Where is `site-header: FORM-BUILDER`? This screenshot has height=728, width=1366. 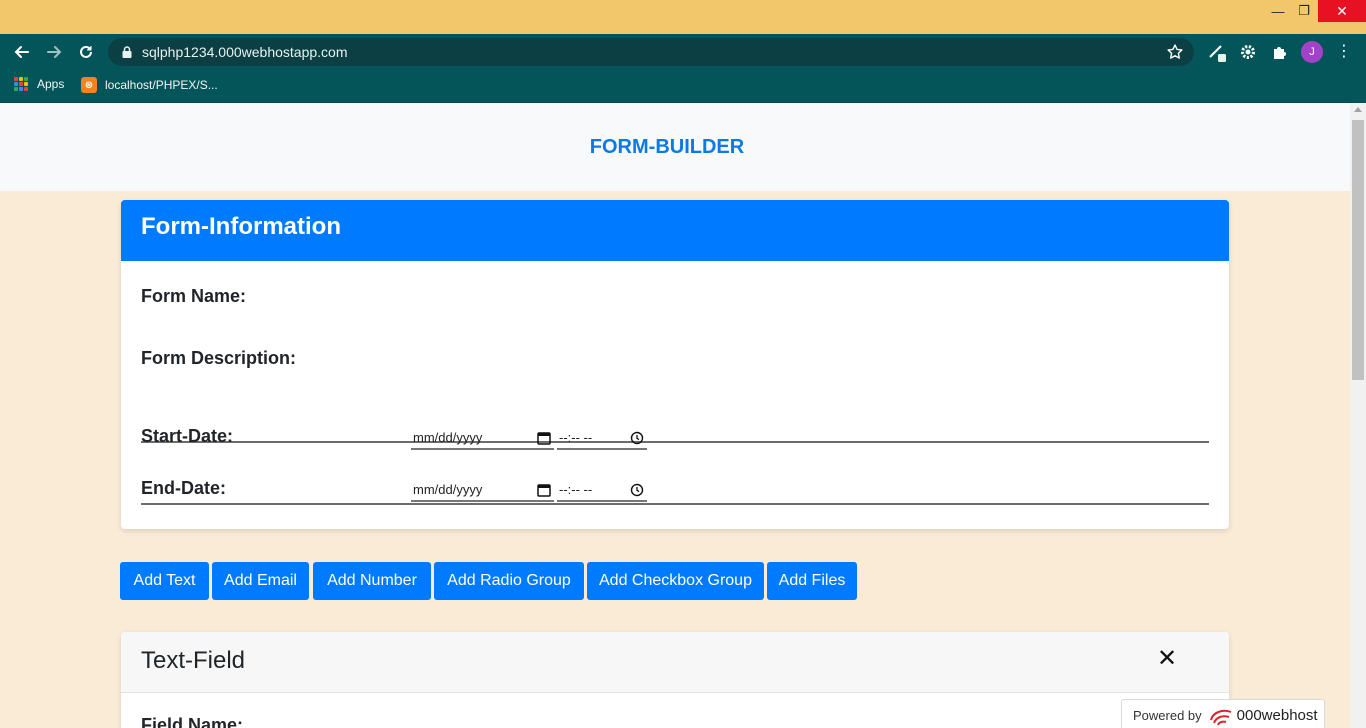
site-header: FORM-BUILDER is located at coordinates (675, 147).